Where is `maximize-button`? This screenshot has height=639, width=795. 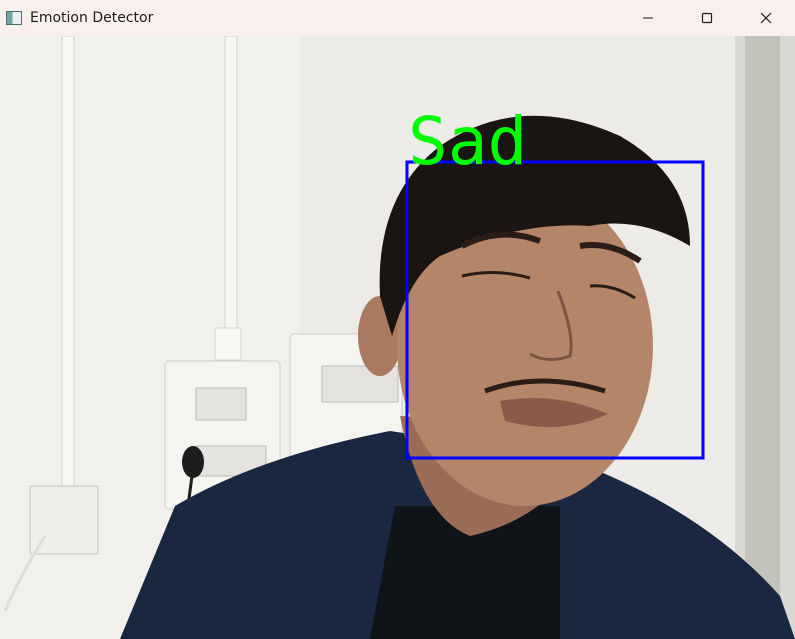 maximize-button is located at coordinates (706, 18).